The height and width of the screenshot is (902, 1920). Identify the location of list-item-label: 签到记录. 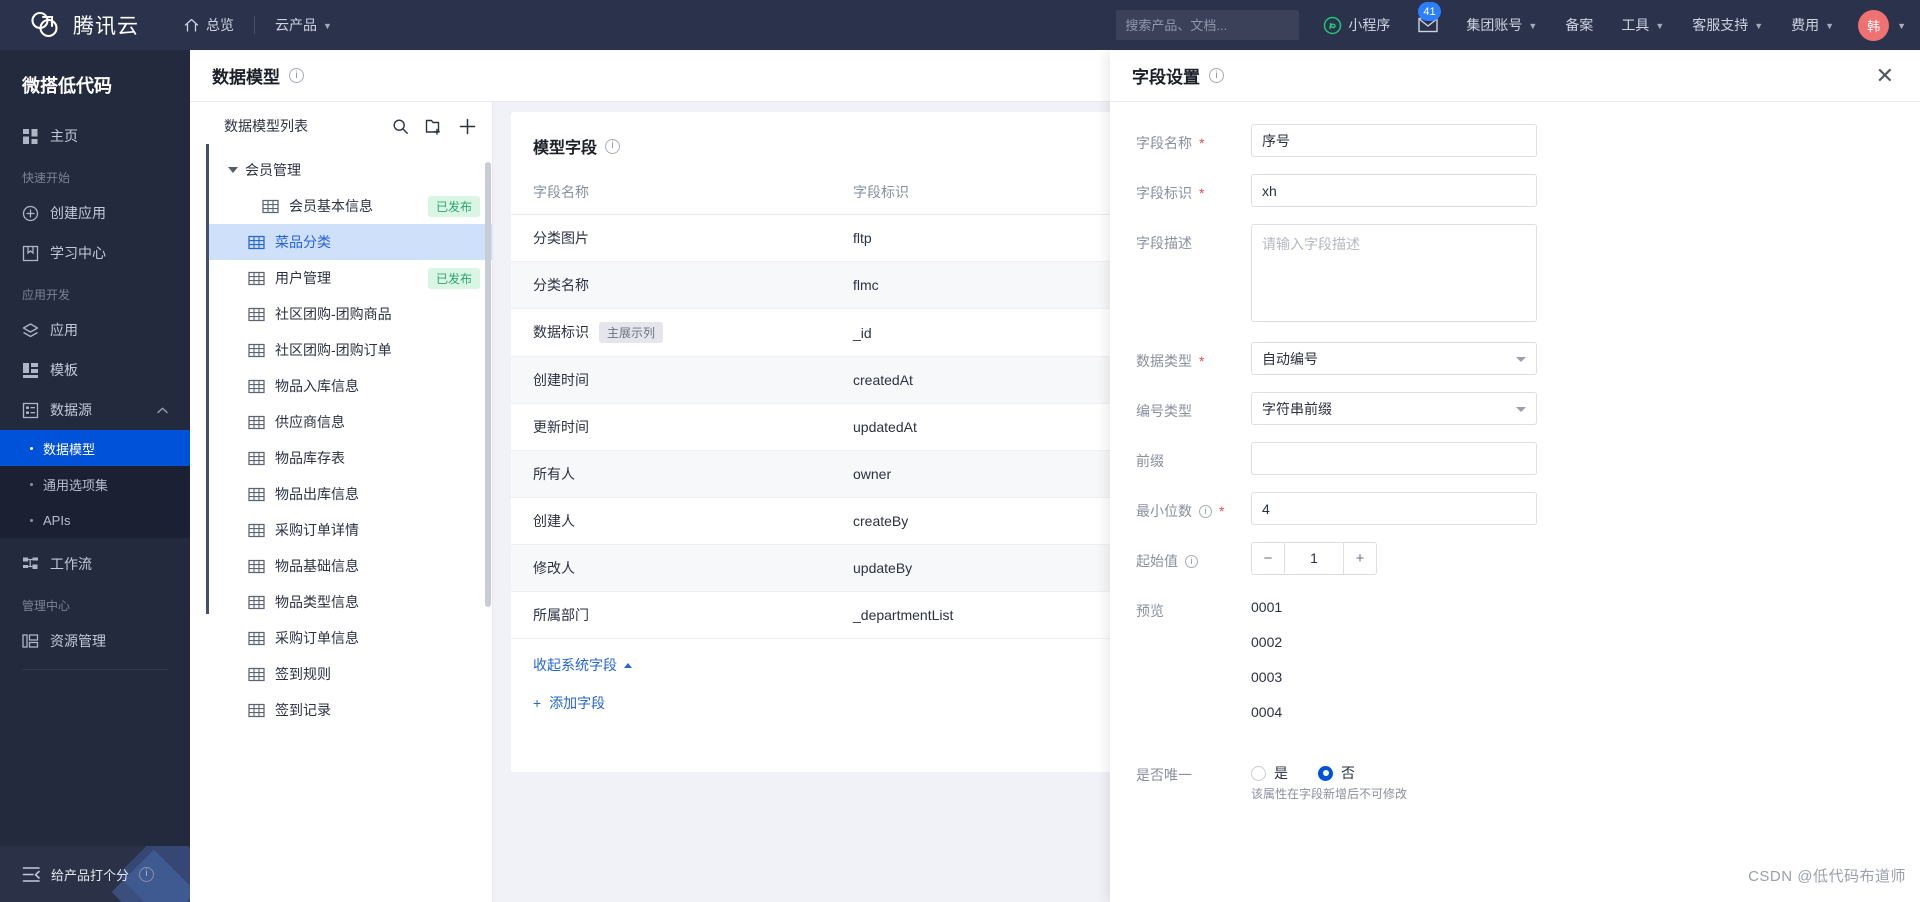
(303, 710).